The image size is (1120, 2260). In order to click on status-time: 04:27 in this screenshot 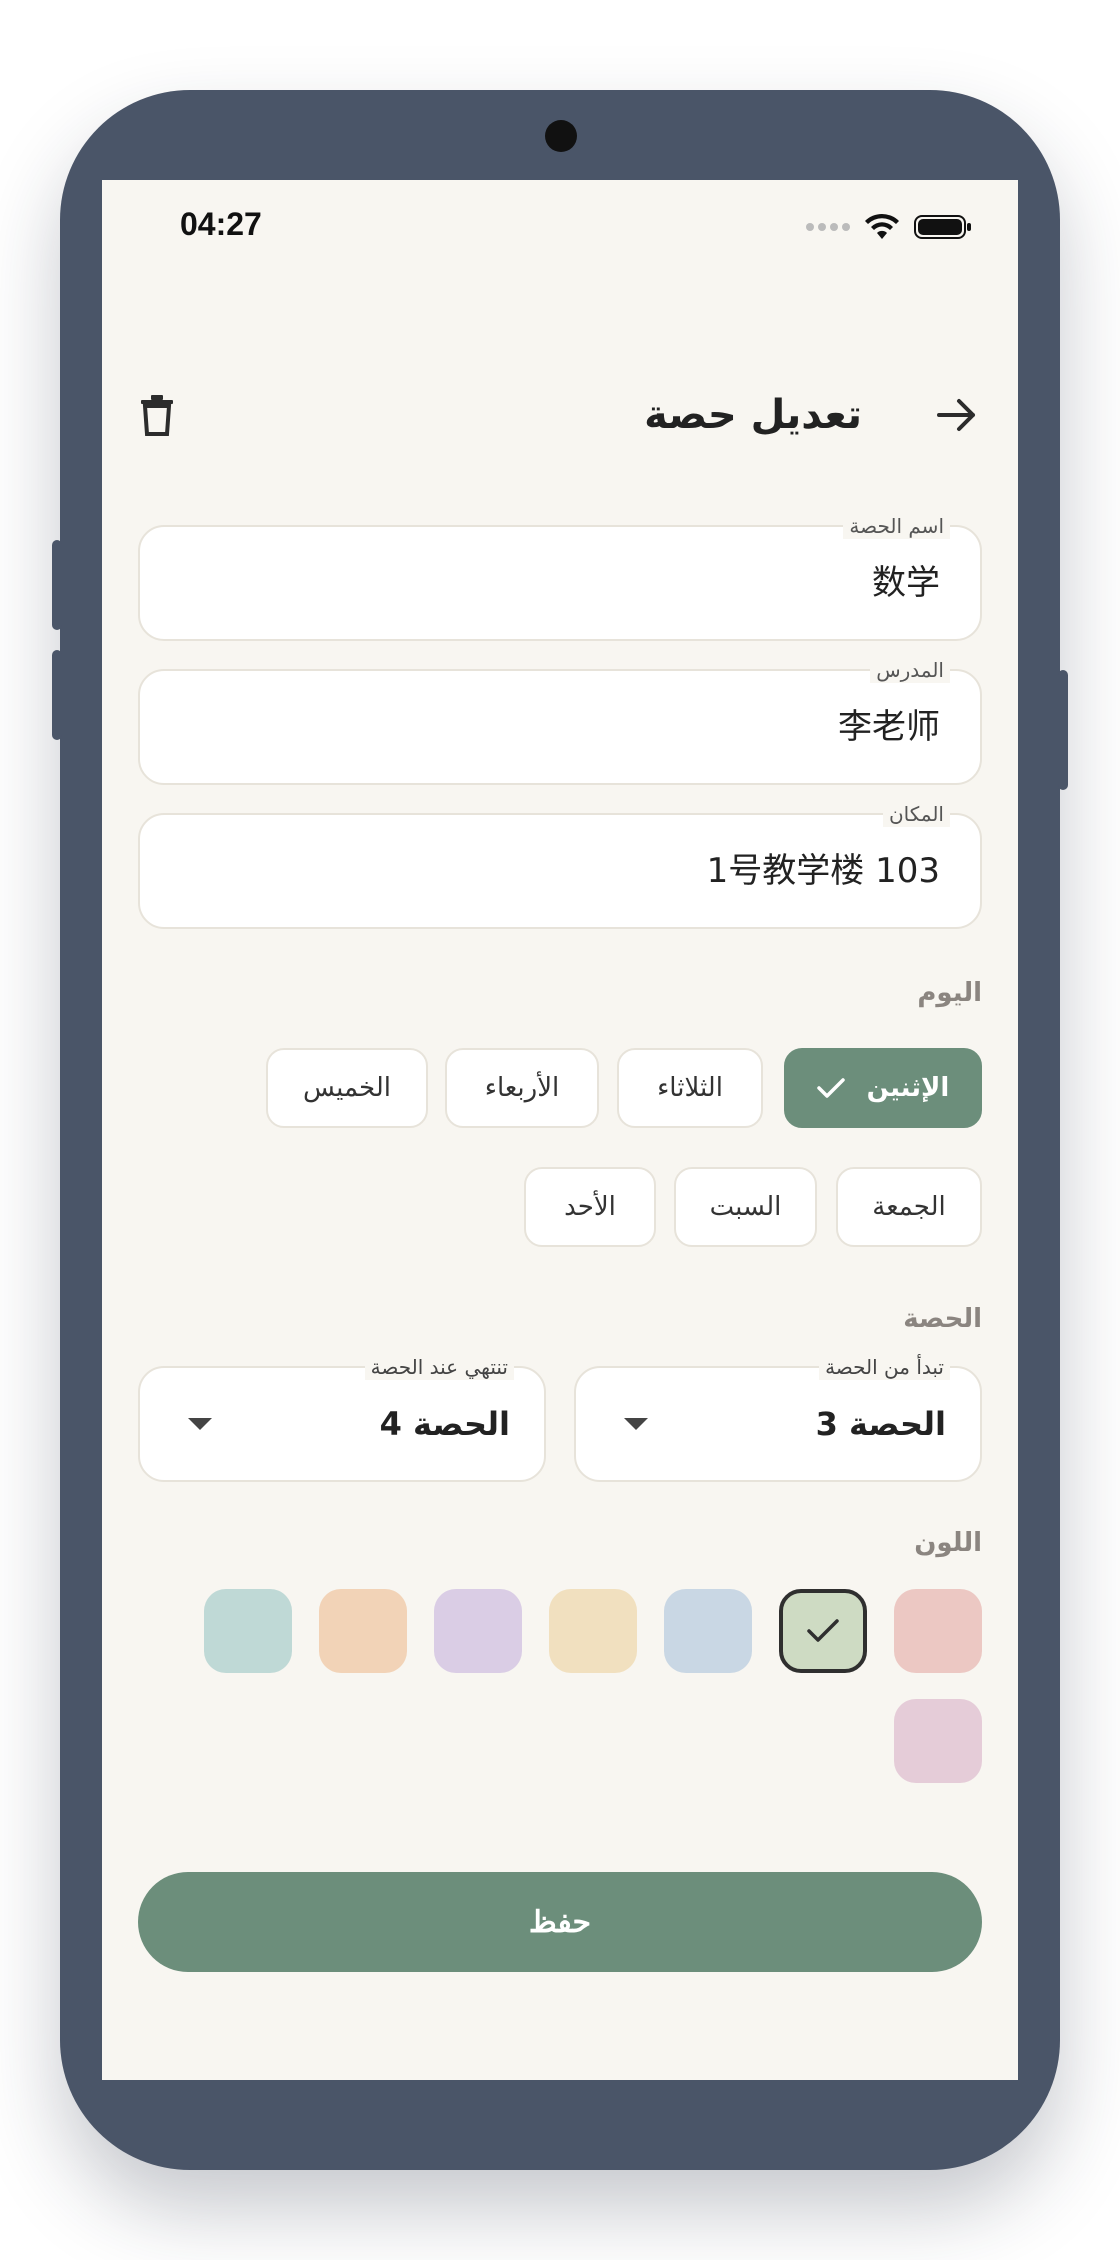, I will do `click(221, 224)`.